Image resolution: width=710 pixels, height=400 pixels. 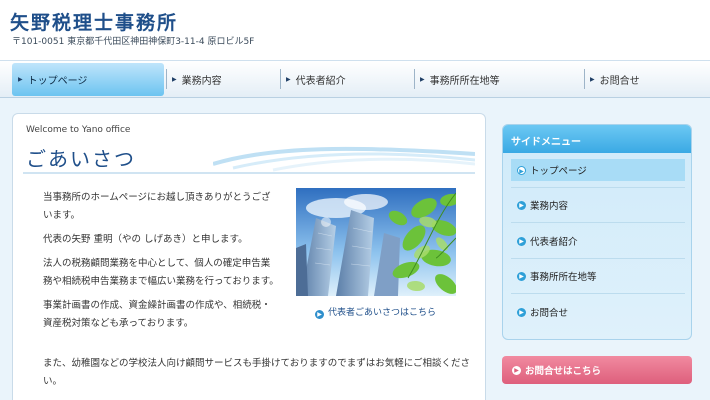 I want to click on page-title: ごあいさつ, so click(x=81, y=159).